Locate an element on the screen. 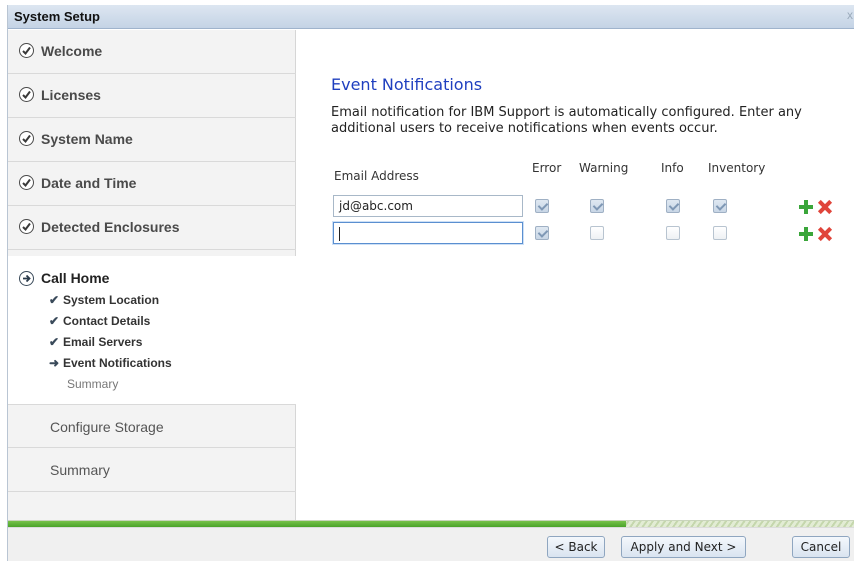 The image size is (854, 561). window-title: System Setup is located at coordinates (57, 16).